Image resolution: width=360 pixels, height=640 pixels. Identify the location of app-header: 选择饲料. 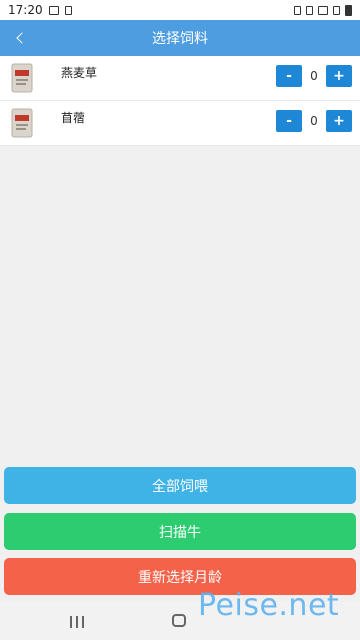
(180, 38).